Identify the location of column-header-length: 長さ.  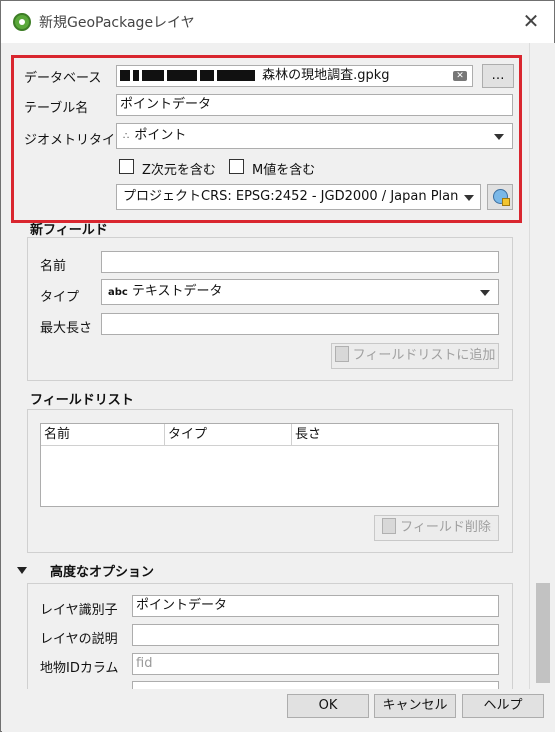
(395, 435).